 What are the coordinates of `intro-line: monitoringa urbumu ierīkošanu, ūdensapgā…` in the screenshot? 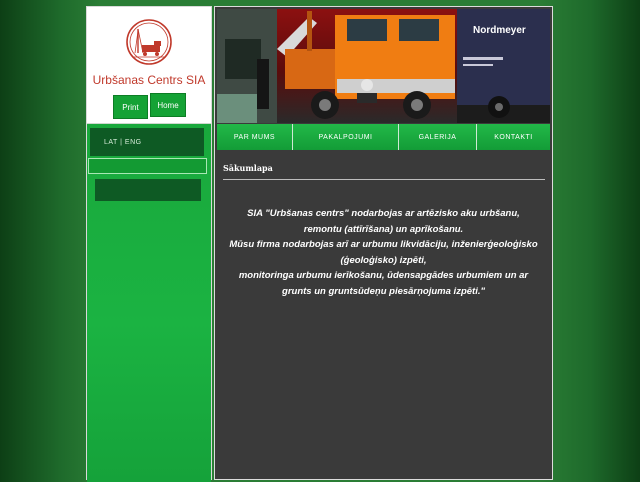 It's located at (383, 276).